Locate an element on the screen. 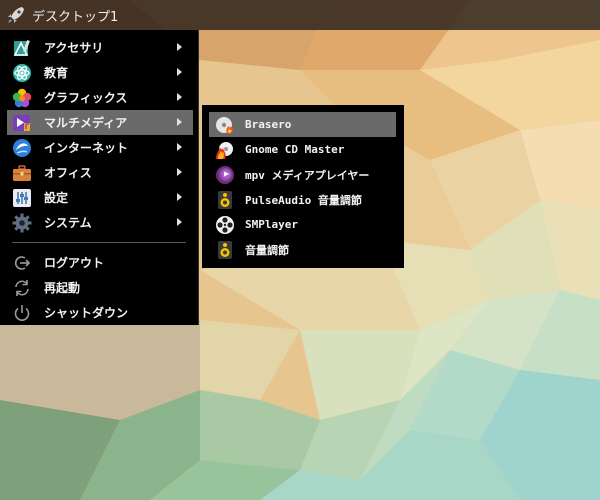 This screenshot has width=600, height=500. submenu-item-volume-control: 音量調節 is located at coordinates (302, 249).